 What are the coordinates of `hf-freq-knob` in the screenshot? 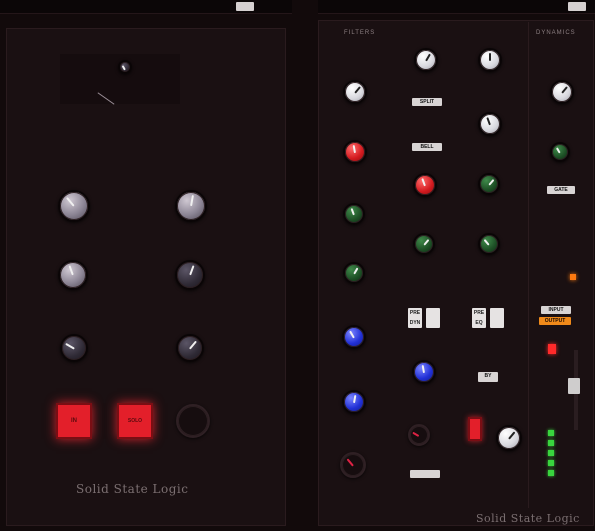 It's located at (425, 185).